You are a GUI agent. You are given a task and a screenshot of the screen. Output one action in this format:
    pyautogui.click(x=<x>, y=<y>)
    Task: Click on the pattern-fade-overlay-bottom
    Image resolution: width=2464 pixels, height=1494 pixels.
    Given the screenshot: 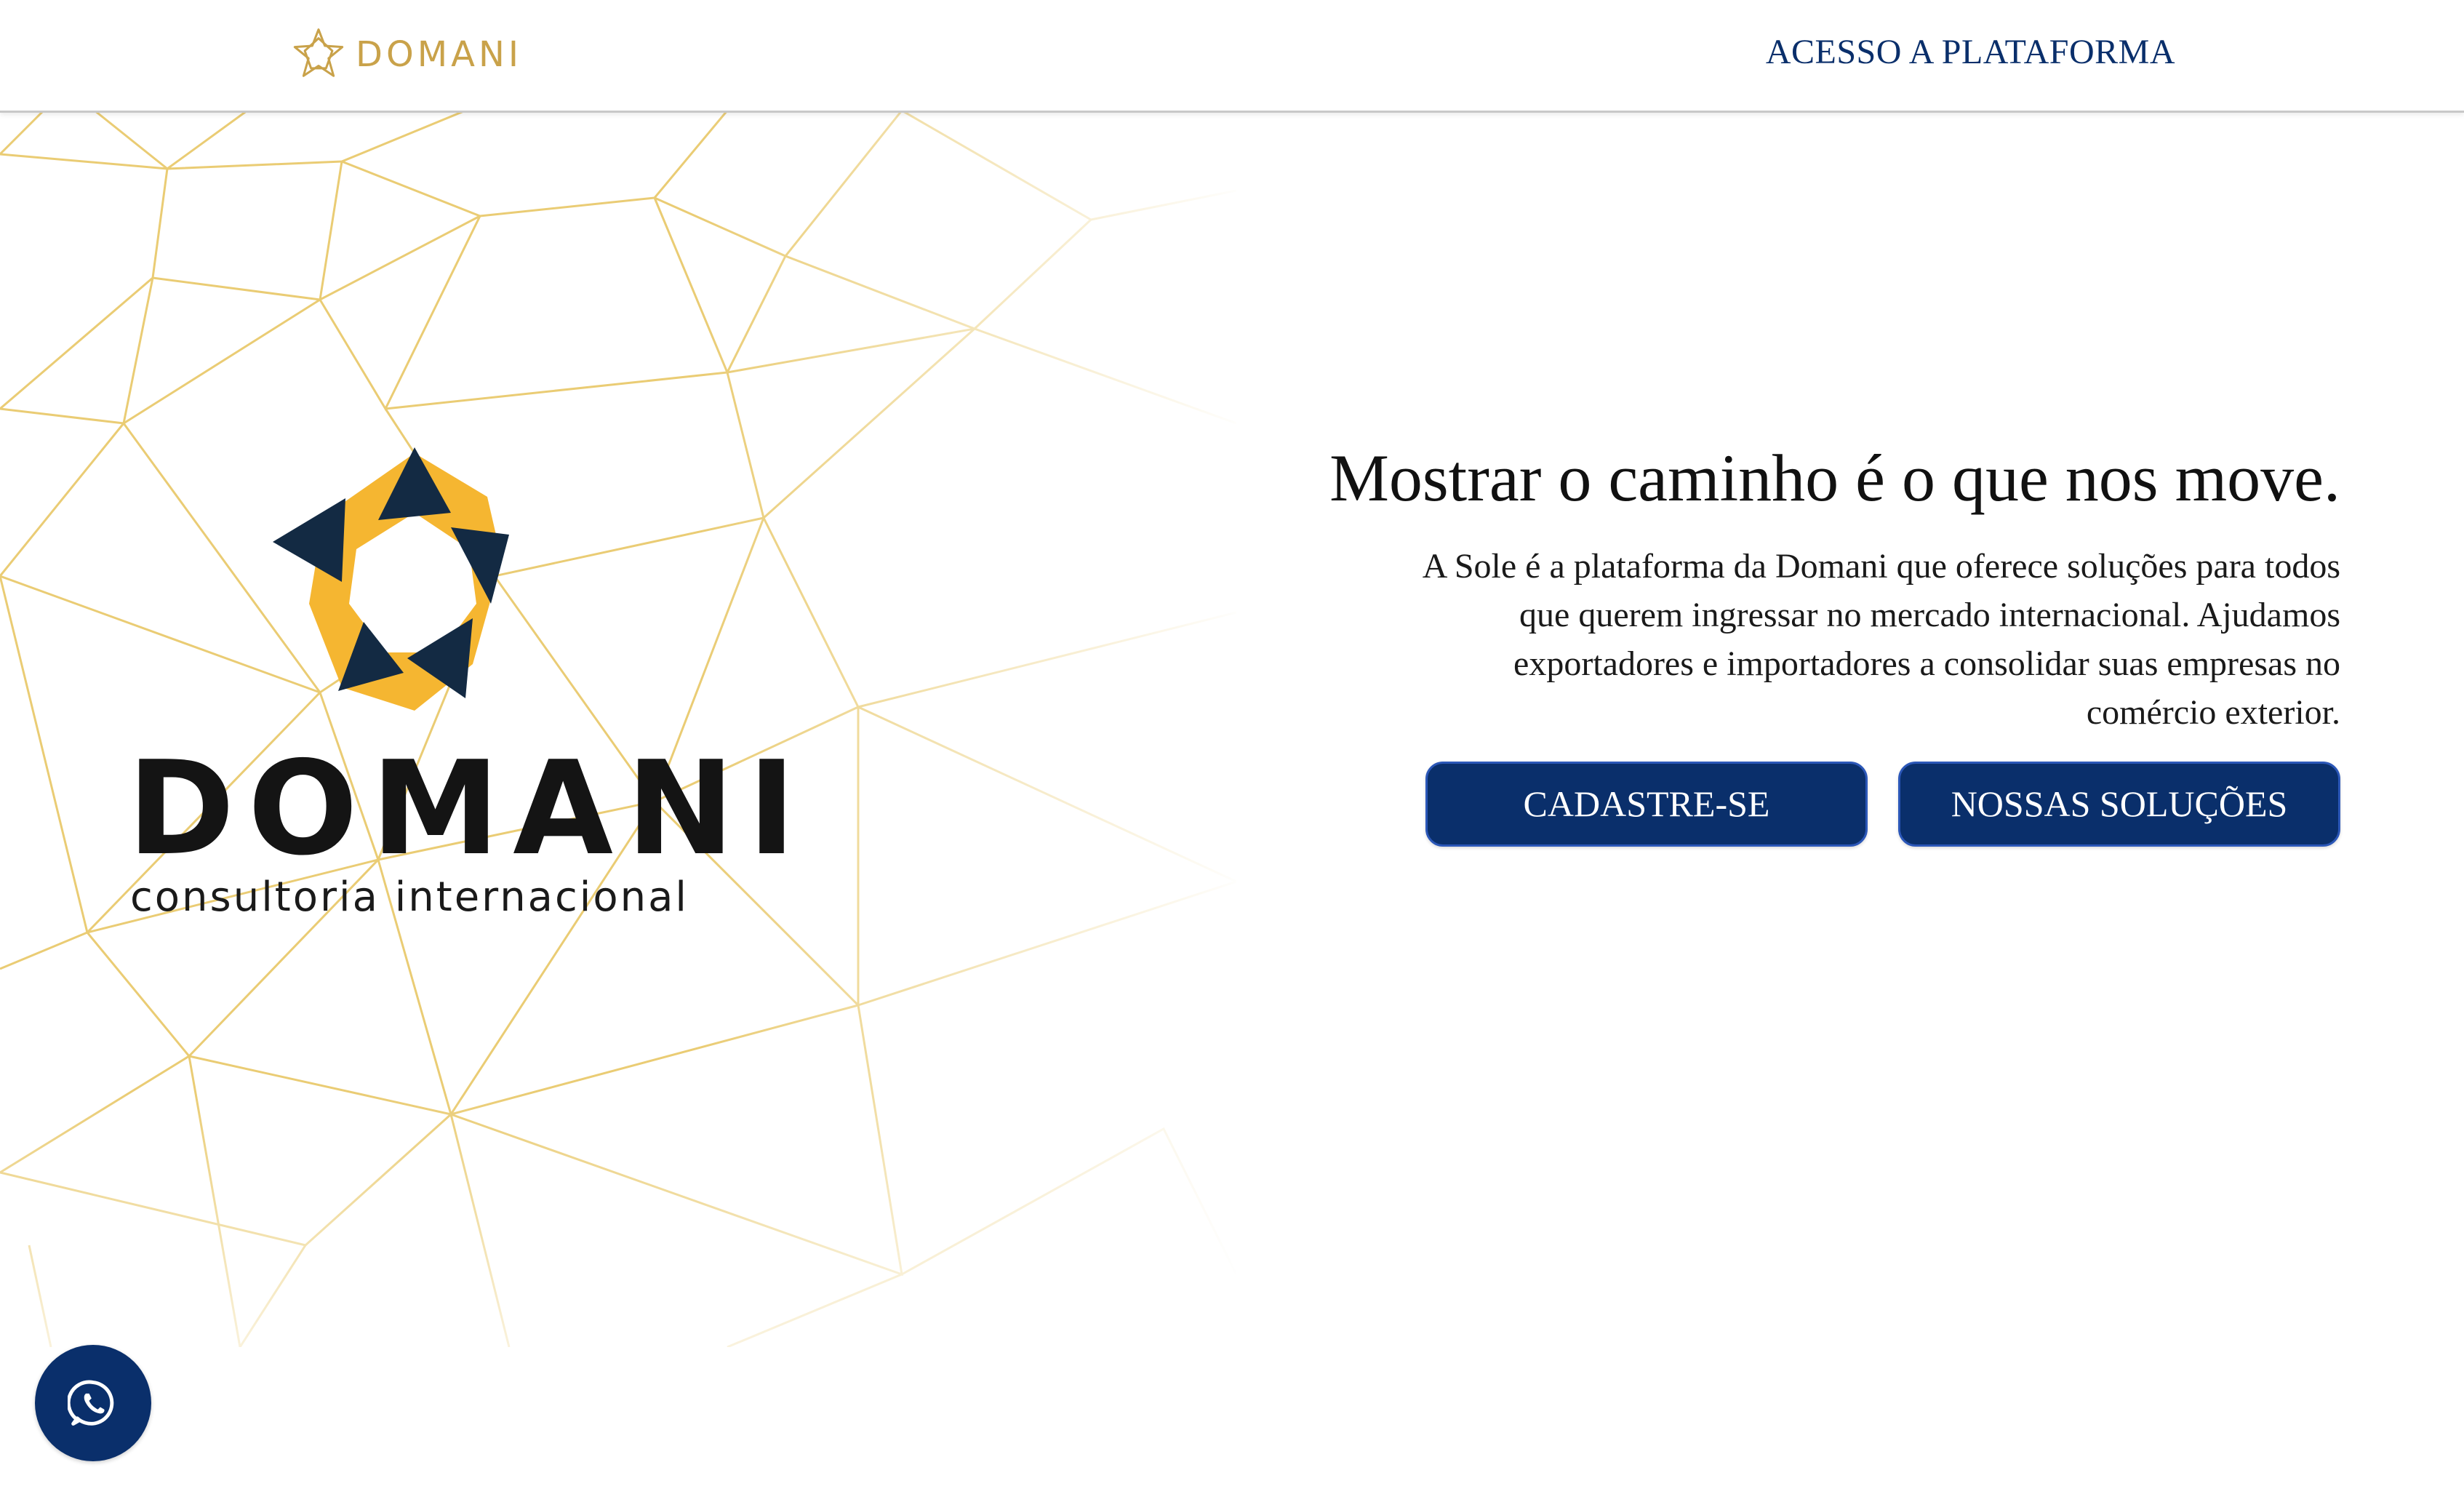 What is the action you would take?
    pyautogui.click(x=636, y=1236)
    